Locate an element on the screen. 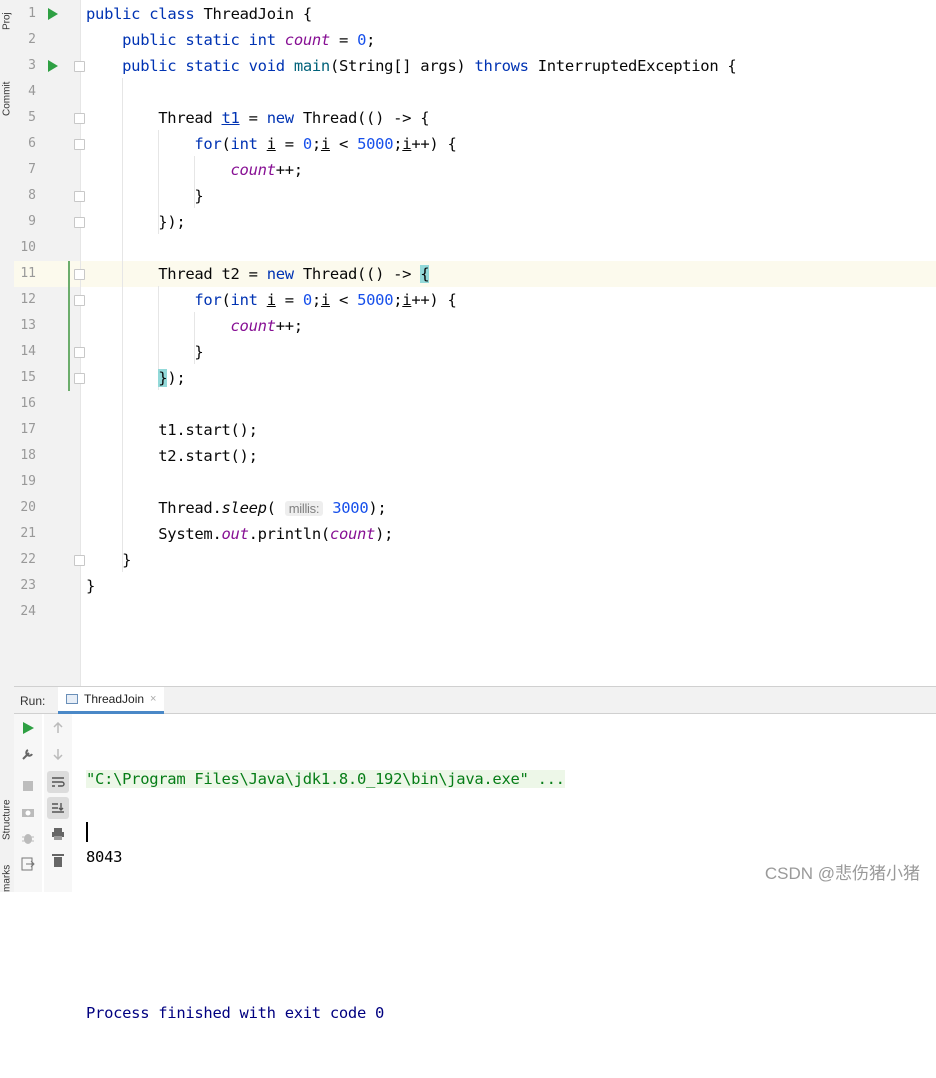  line-number: 14 is located at coordinates (28, 351).